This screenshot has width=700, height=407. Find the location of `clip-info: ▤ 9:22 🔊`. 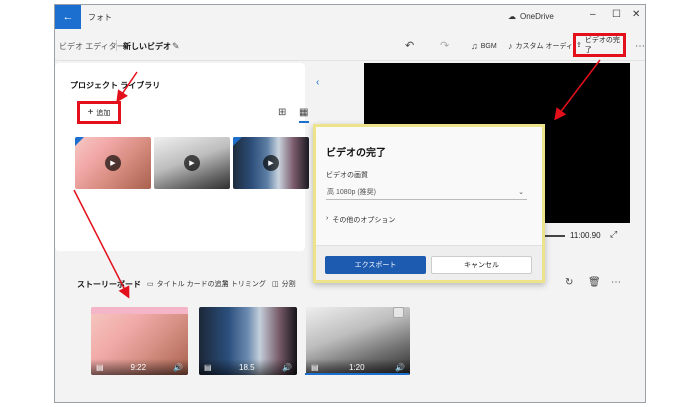

clip-info: ▤ 9:22 🔊 is located at coordinates (139, 367).